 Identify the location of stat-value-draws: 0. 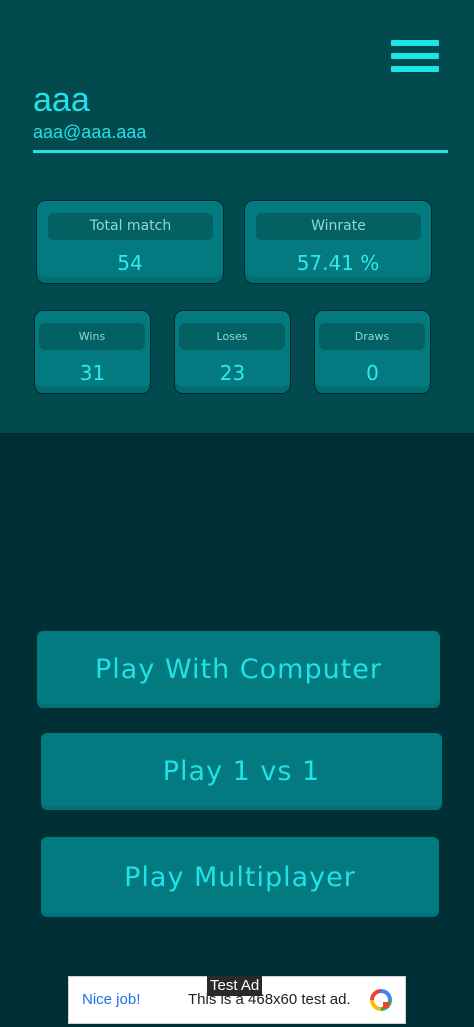
(372, 373).